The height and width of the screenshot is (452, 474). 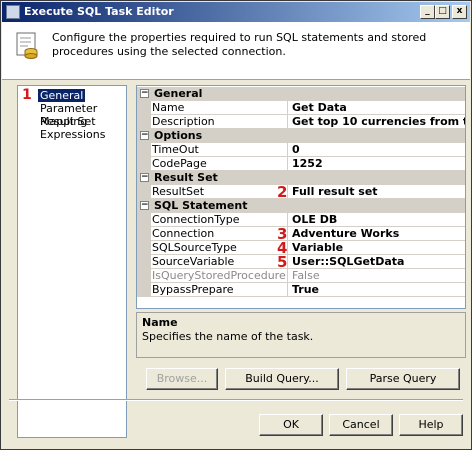 What do you see at coordinates (236, 12) in the screenshot?
I see `title-bar: Execute SQL Task Editor _ □ x` at bounding box center [236, 12].